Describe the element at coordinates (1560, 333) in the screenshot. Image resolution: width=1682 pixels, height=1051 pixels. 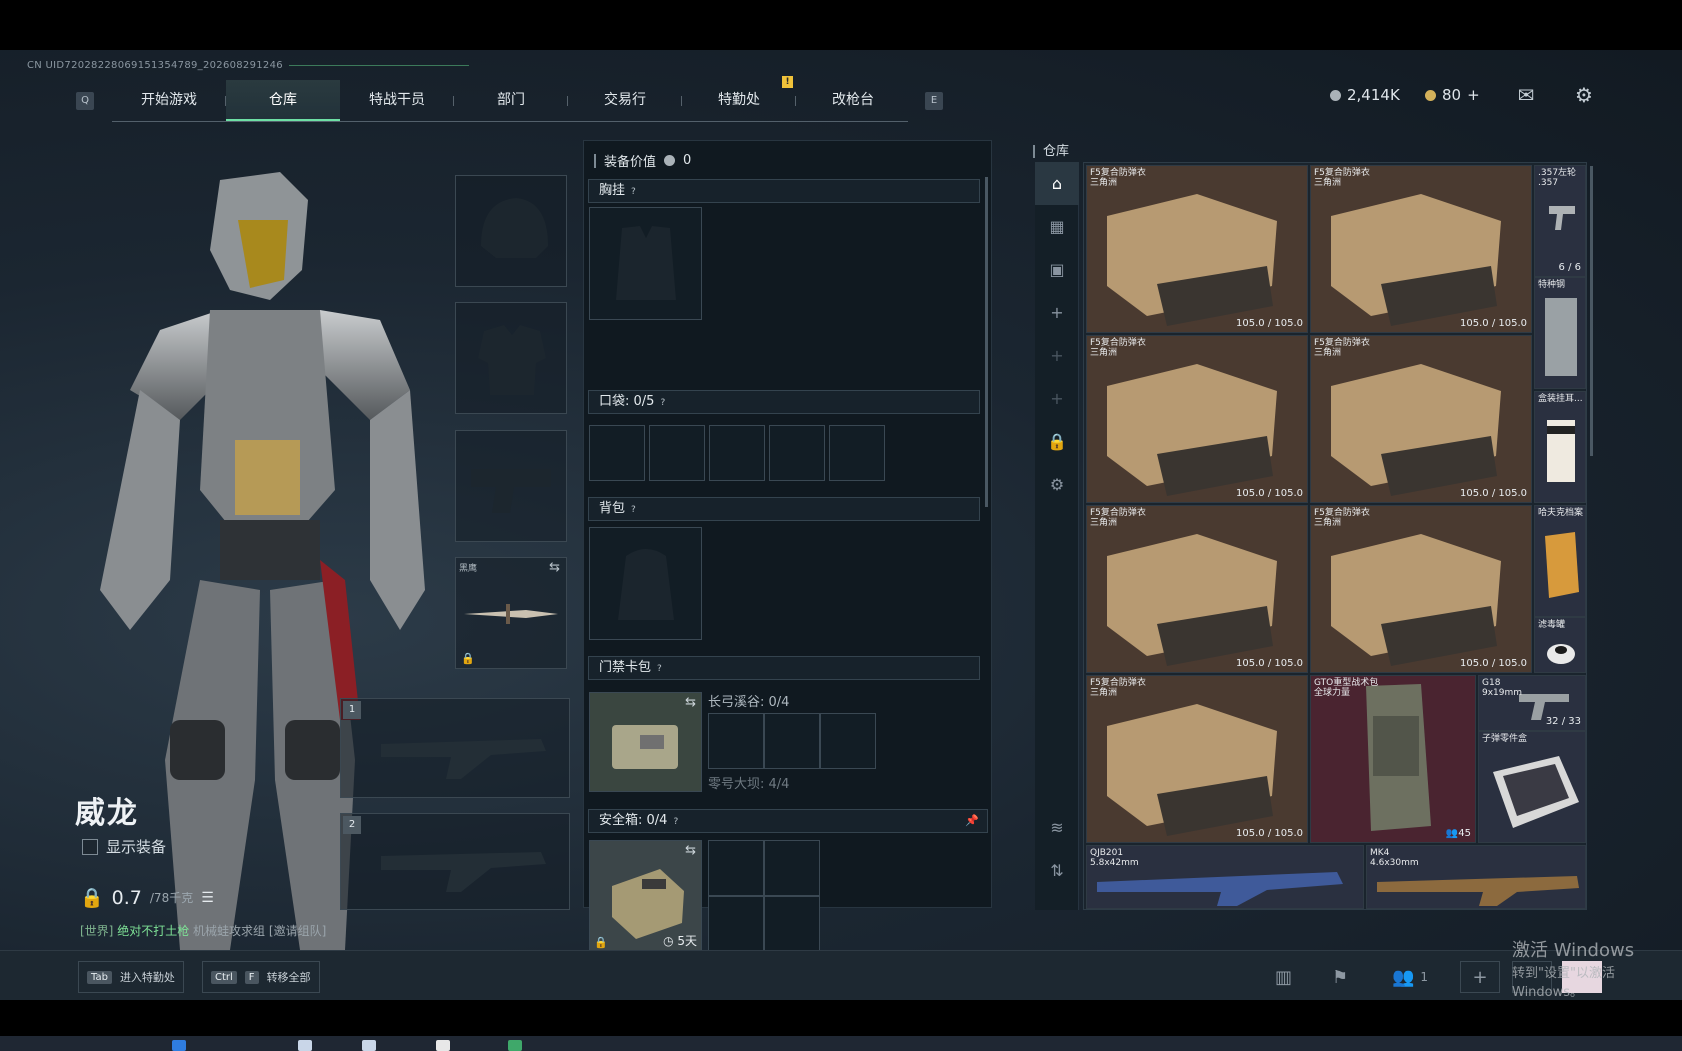
I see `storage-item: 特种钢` at that location.